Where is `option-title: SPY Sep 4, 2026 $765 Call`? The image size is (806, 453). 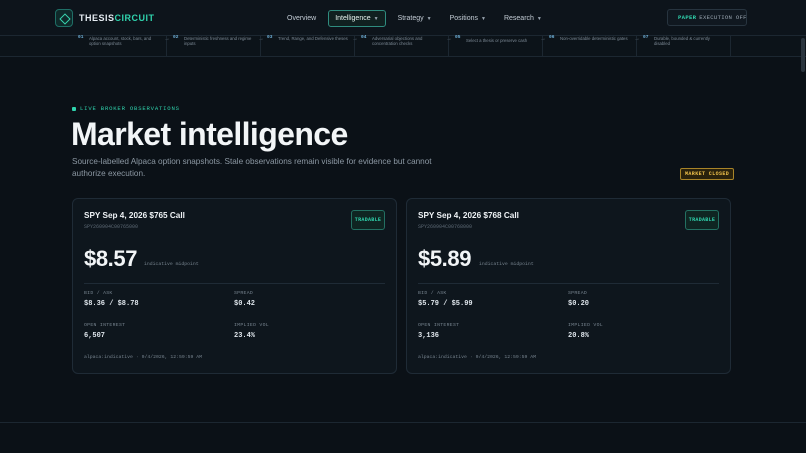 option-title: SPY Sep 4, 2026 $765 Call is located at coordinates (134, 215).